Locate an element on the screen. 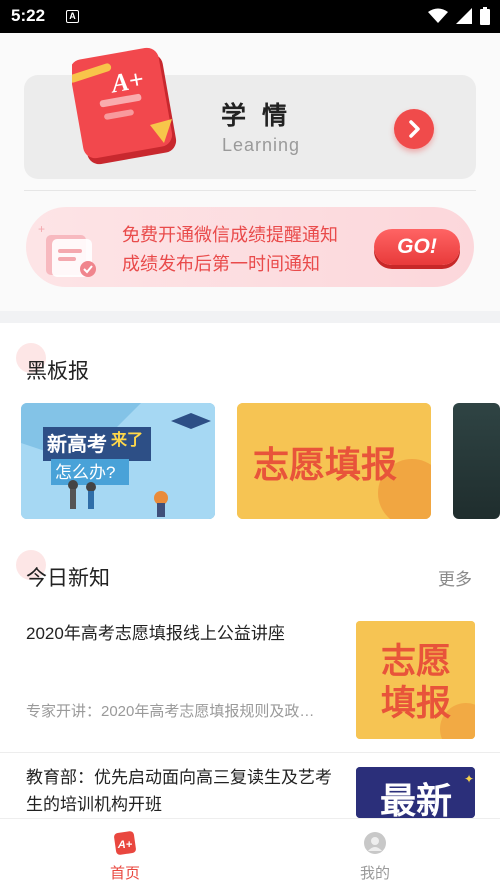  banner-text-sub: 怎么办? is located at coordinates (85, 472).